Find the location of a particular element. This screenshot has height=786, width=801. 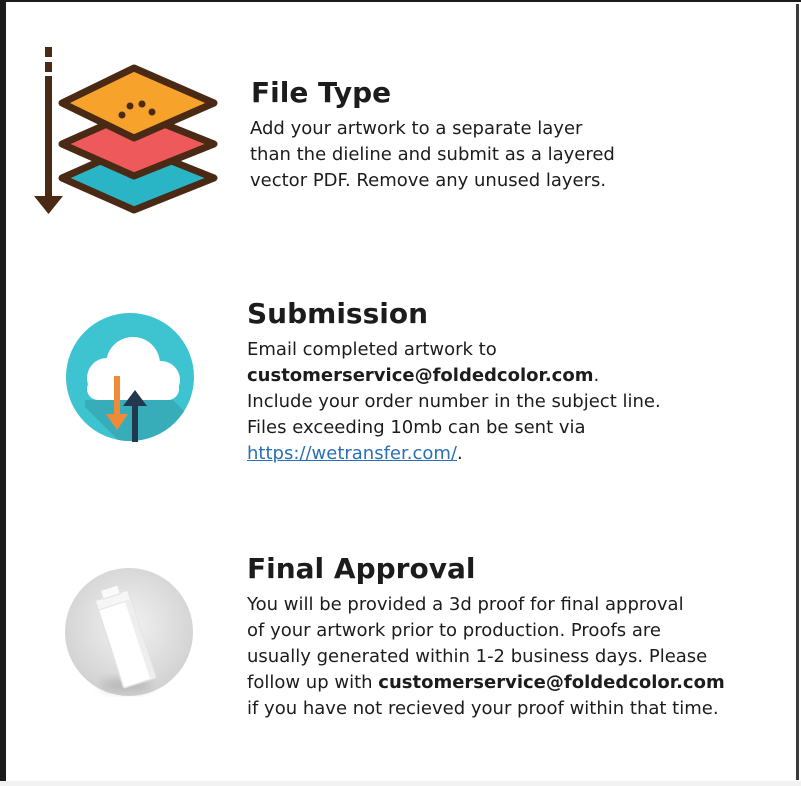

frame-bottom-edge is located at coordinates (400, 783).